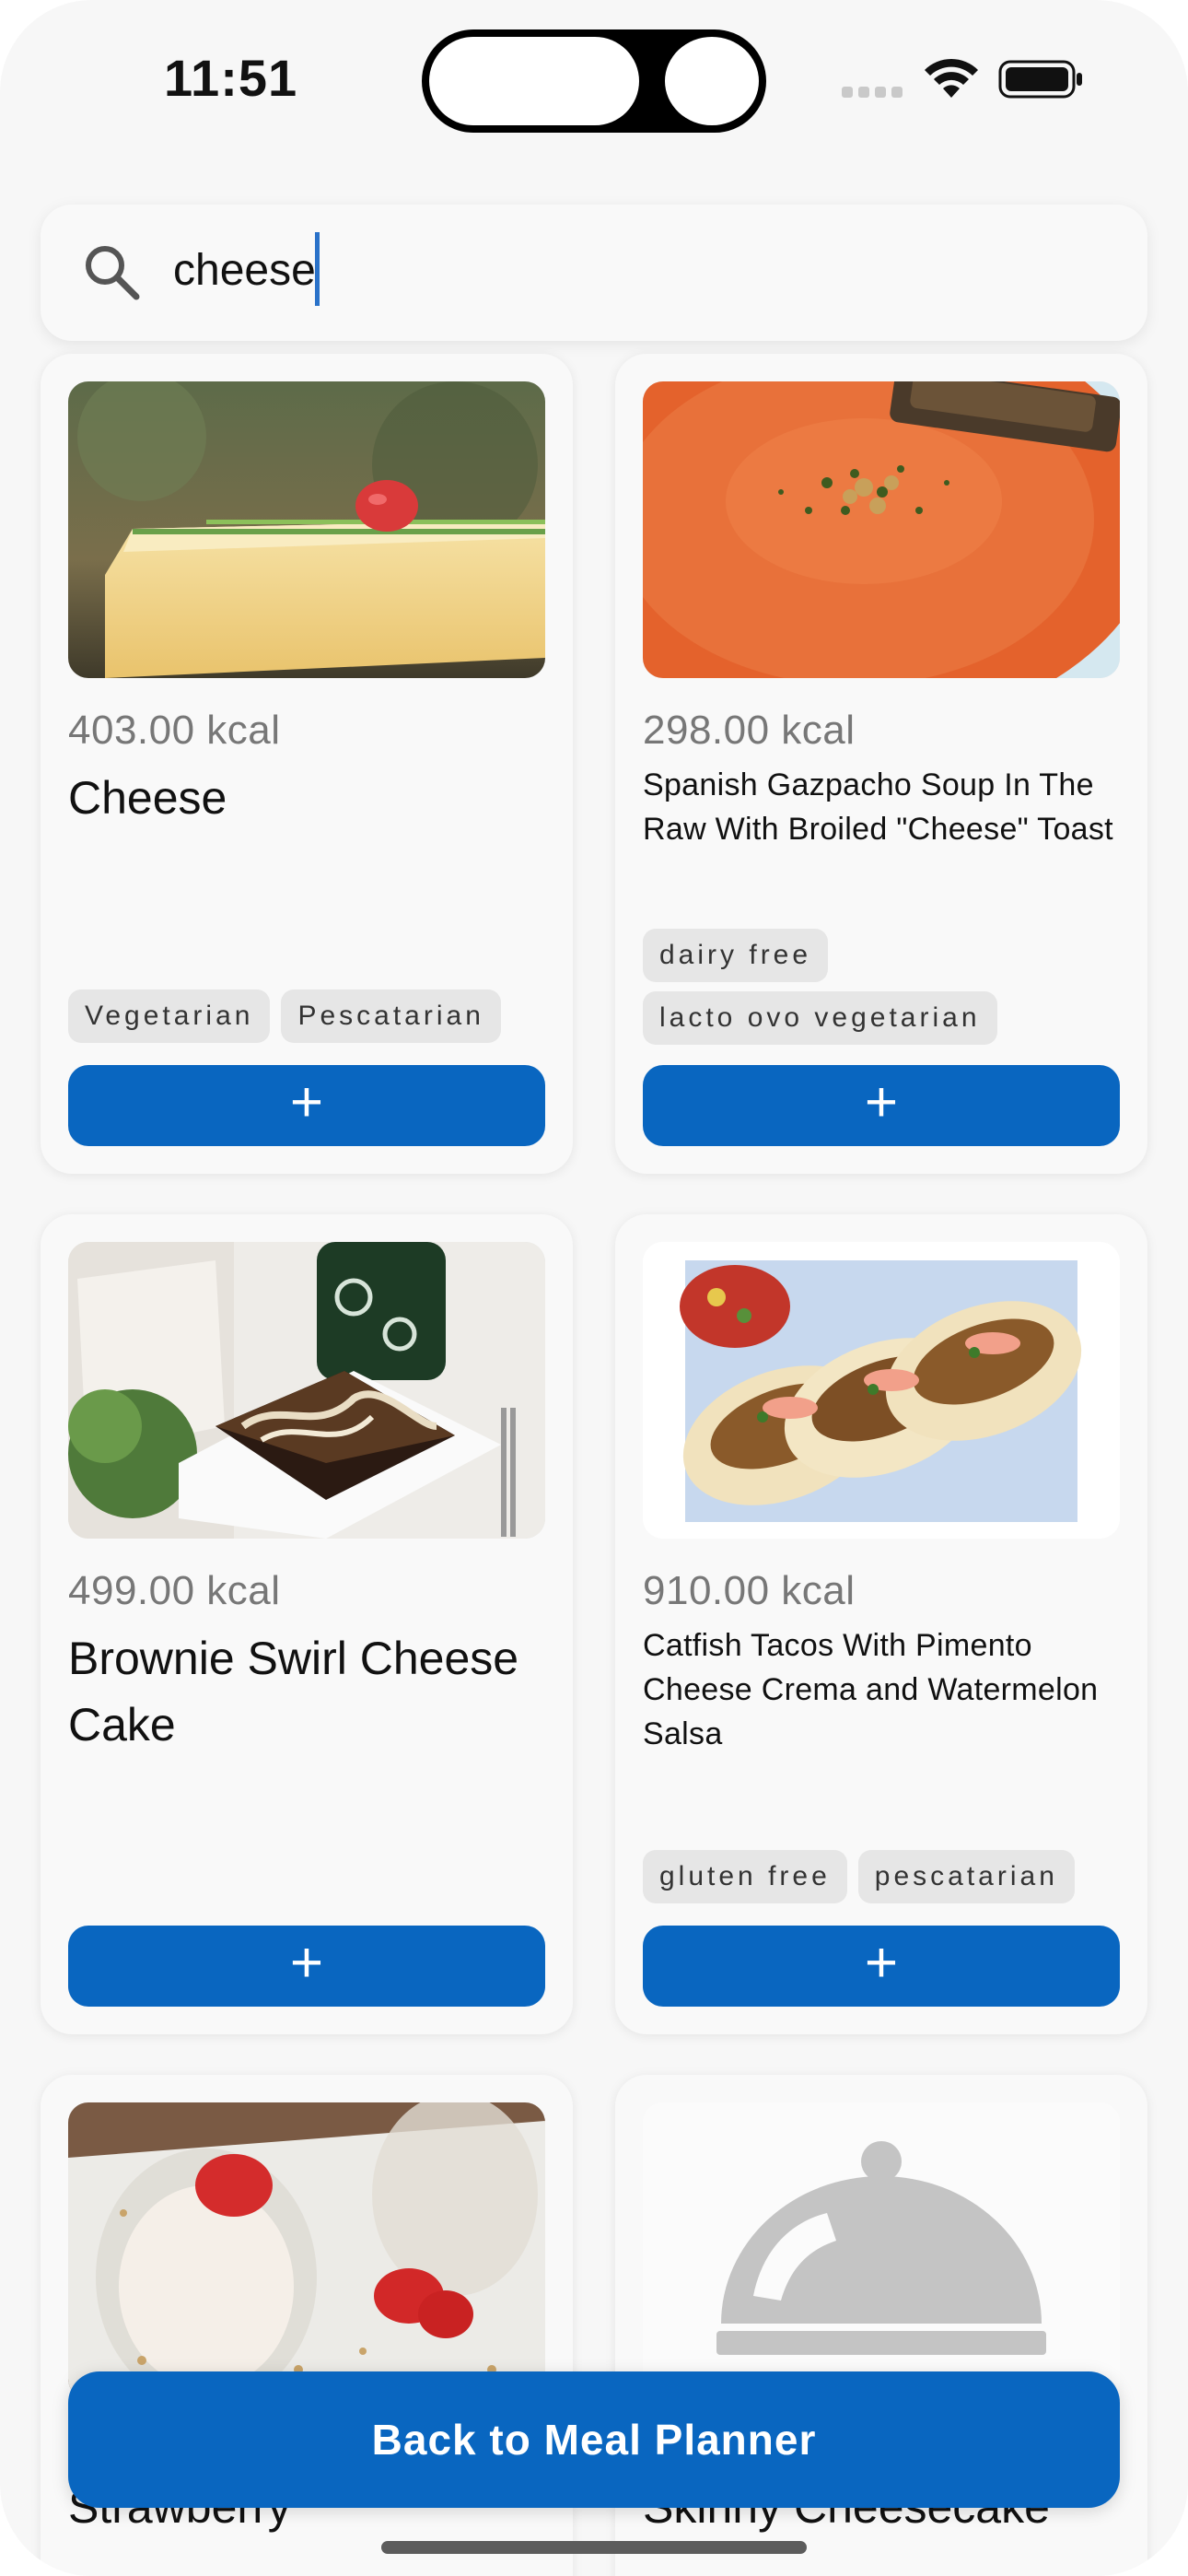  Describe the element at coordinates (306, 1390) in the screenshot. I see `recipe-image-brownie` at that location.